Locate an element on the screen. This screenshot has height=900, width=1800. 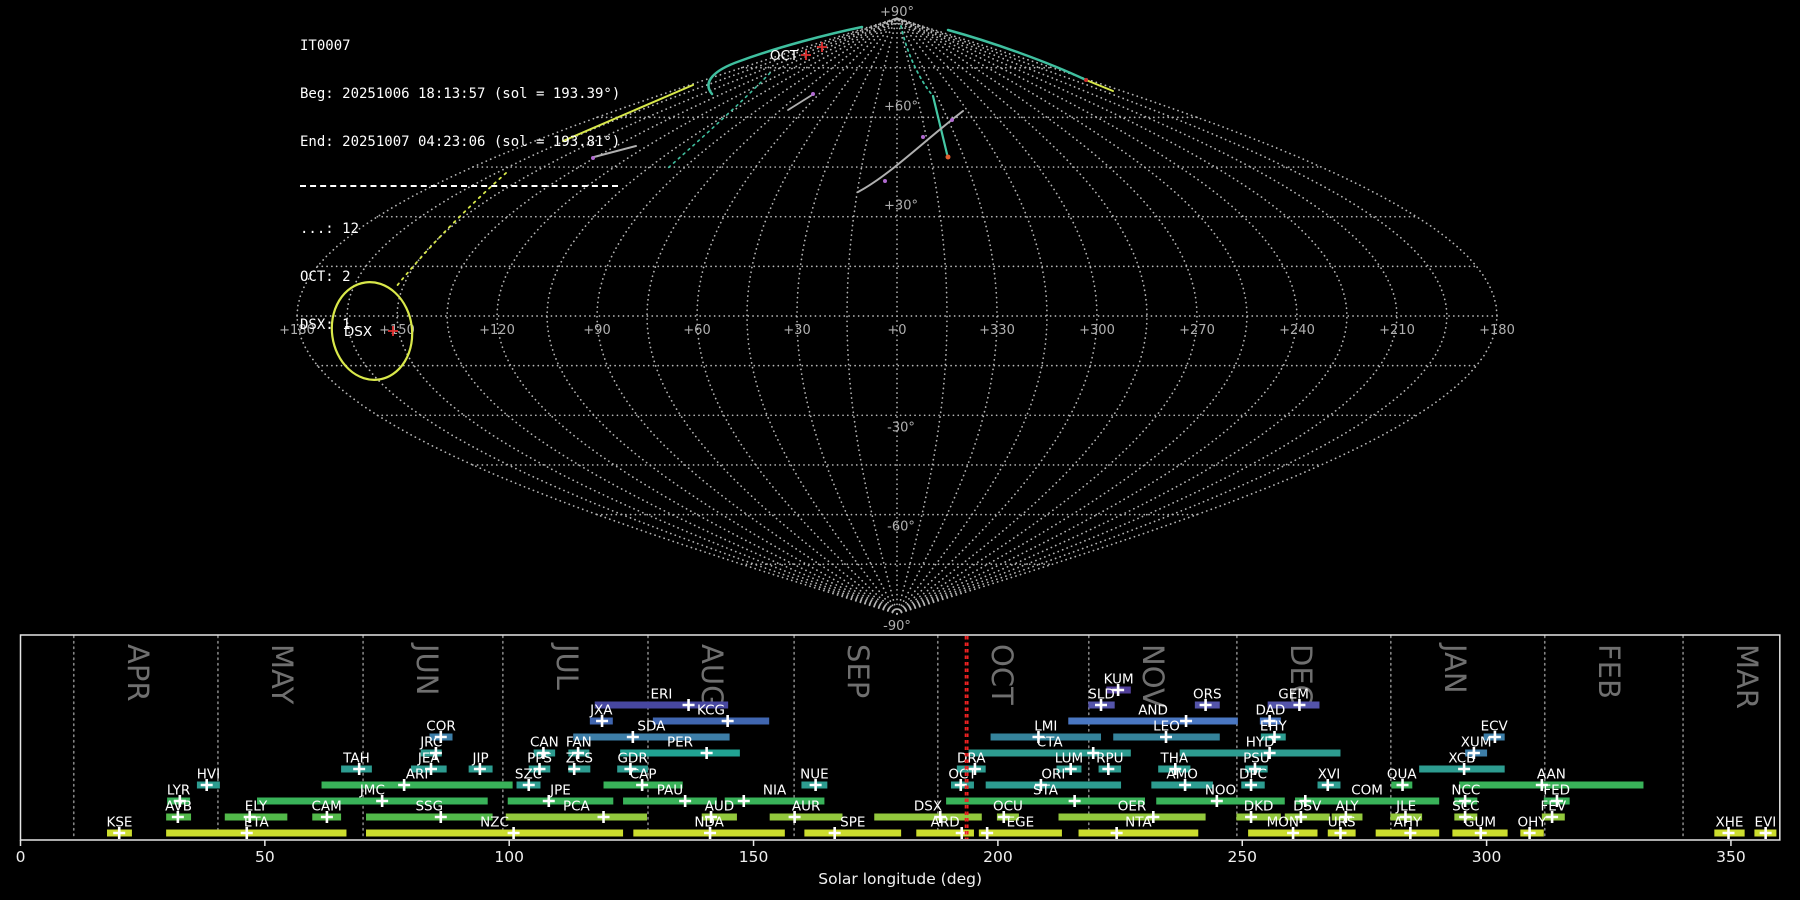
month-label-NOV: NOV is located at coordinates (1153, 676).